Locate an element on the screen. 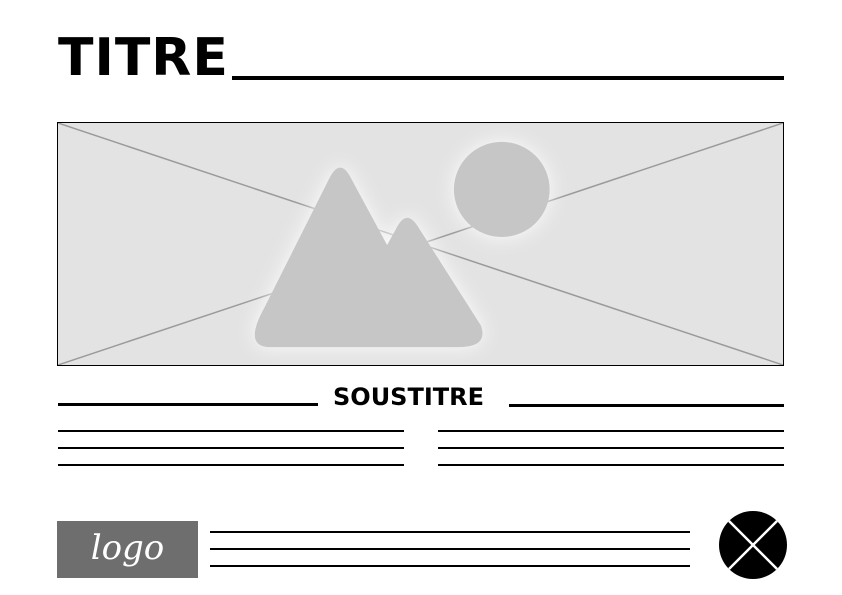 The height and width of the screenshot is (595, 842). mountain-icon is located at coordinates (368, 257).